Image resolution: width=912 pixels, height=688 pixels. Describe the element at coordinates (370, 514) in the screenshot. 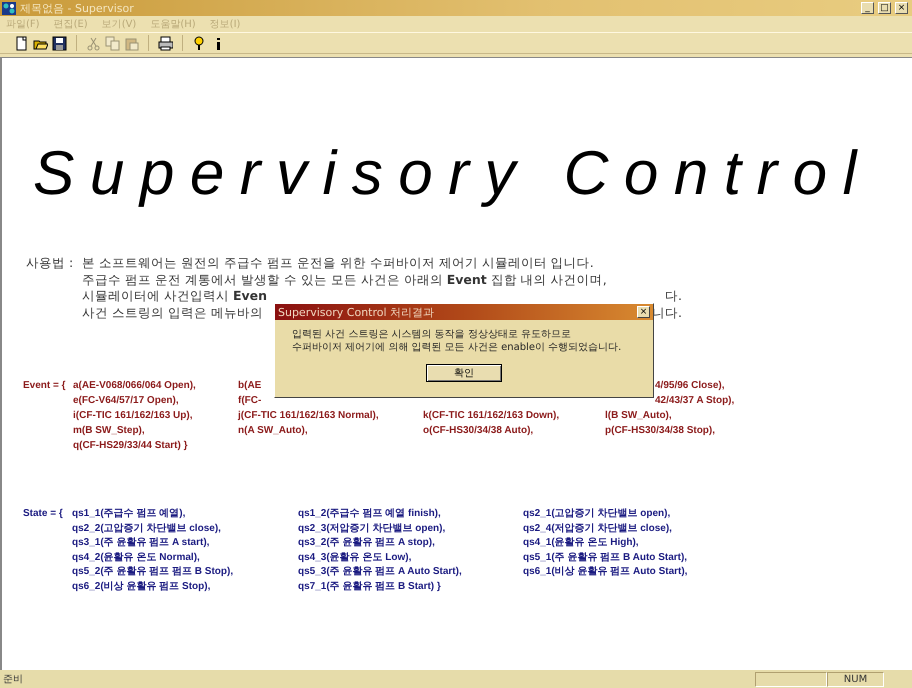

I see `state-text: qs1_2(주급수 펌프 예열 finish),` at that location.